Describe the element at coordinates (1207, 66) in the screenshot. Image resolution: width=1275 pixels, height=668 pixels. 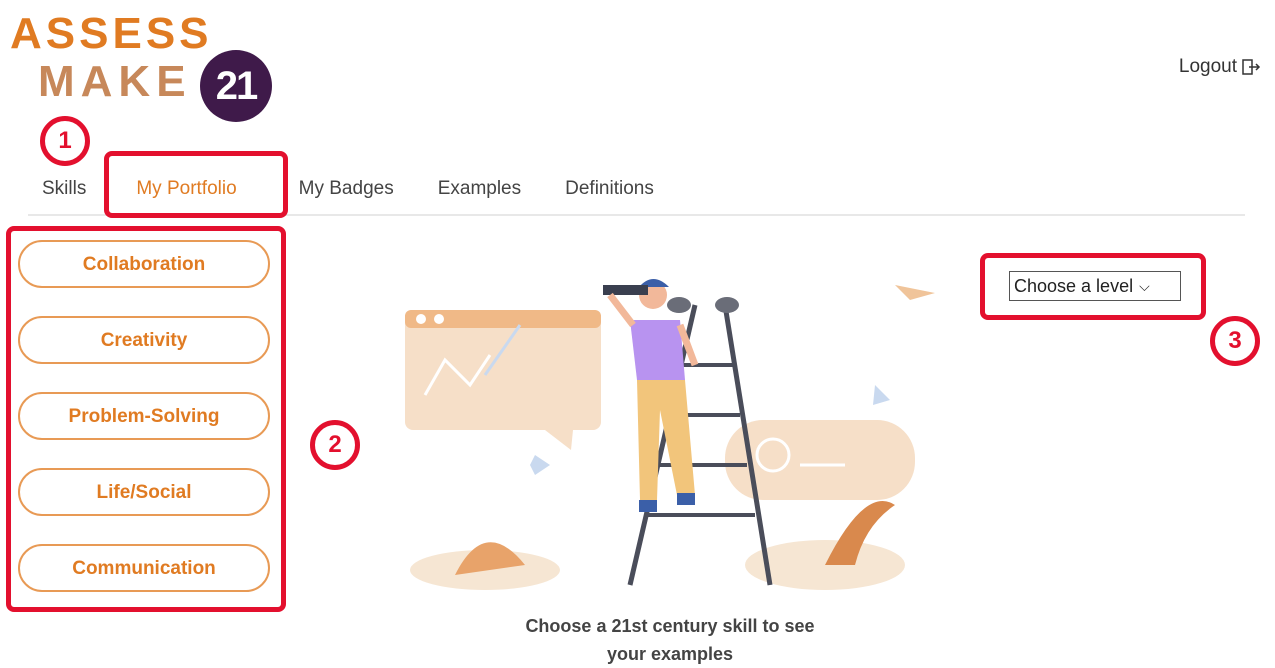
I see `logout-label: Logout` at that location.